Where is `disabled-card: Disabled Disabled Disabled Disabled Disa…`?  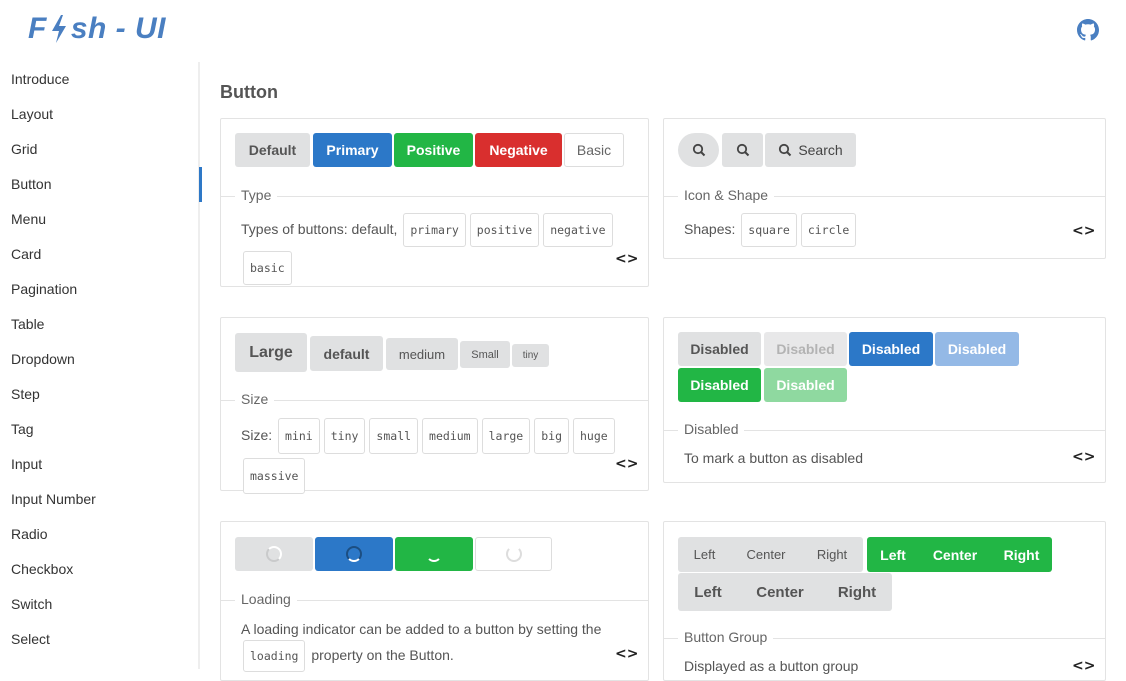
disabled-card: Disabled Disabled Disabled Disabled Disa… is located at coordinates (884, 400).